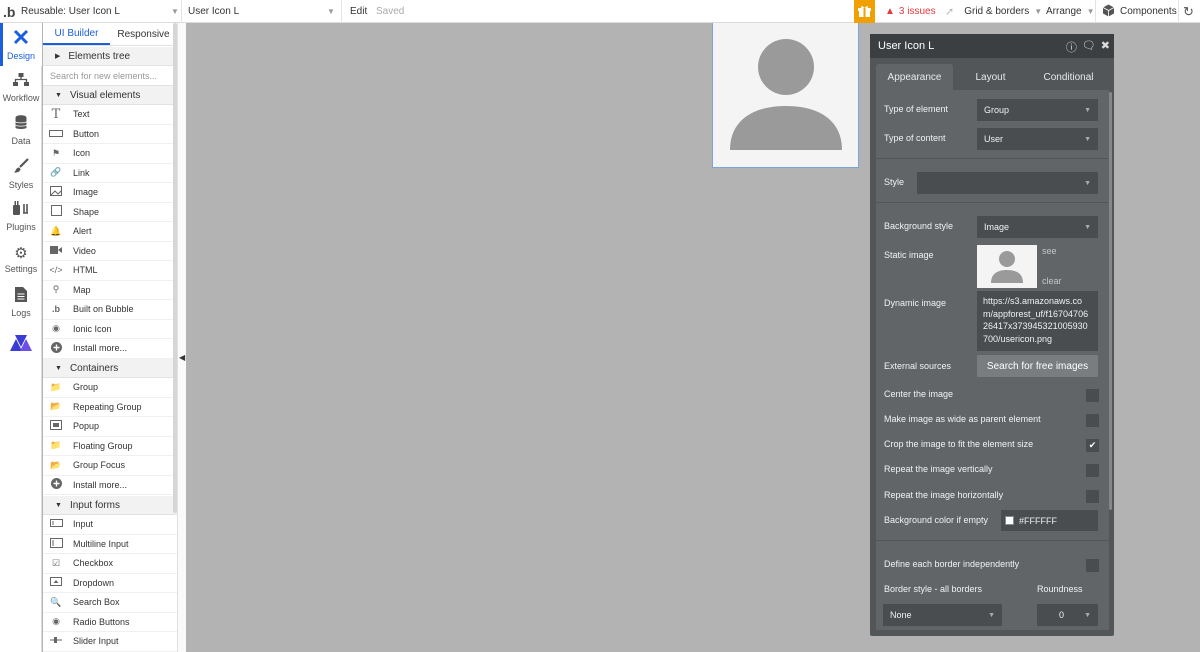  Describe the element at coordinates (110, 329) in the screenshot. I see `element-ionic-icon: ◉ Ionic Icon` at that location.